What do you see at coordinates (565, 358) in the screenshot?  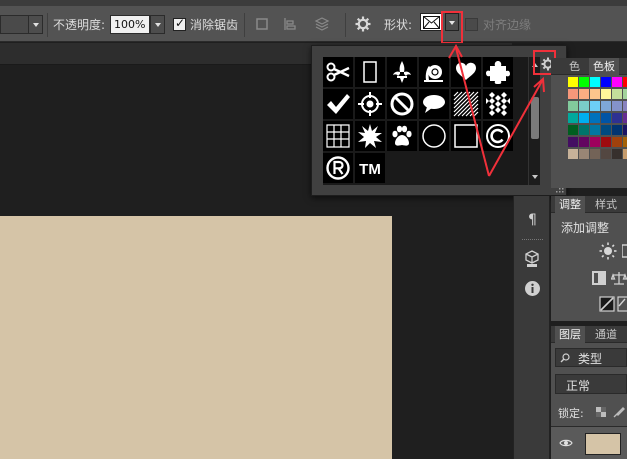 I see `search-icon` at bounding box center [565, 358].